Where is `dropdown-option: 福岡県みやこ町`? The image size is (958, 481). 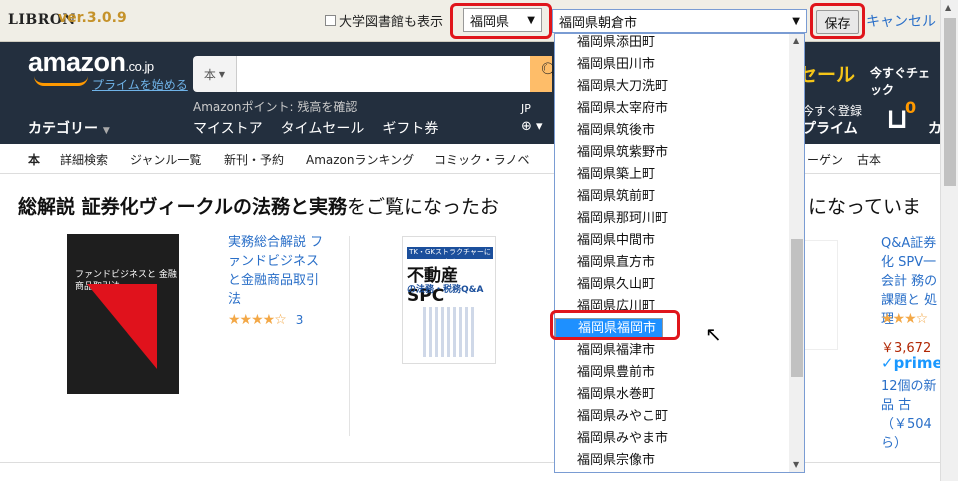 dropdown-option: 福岡県みやこ町 is located at coordinates (672, 417).